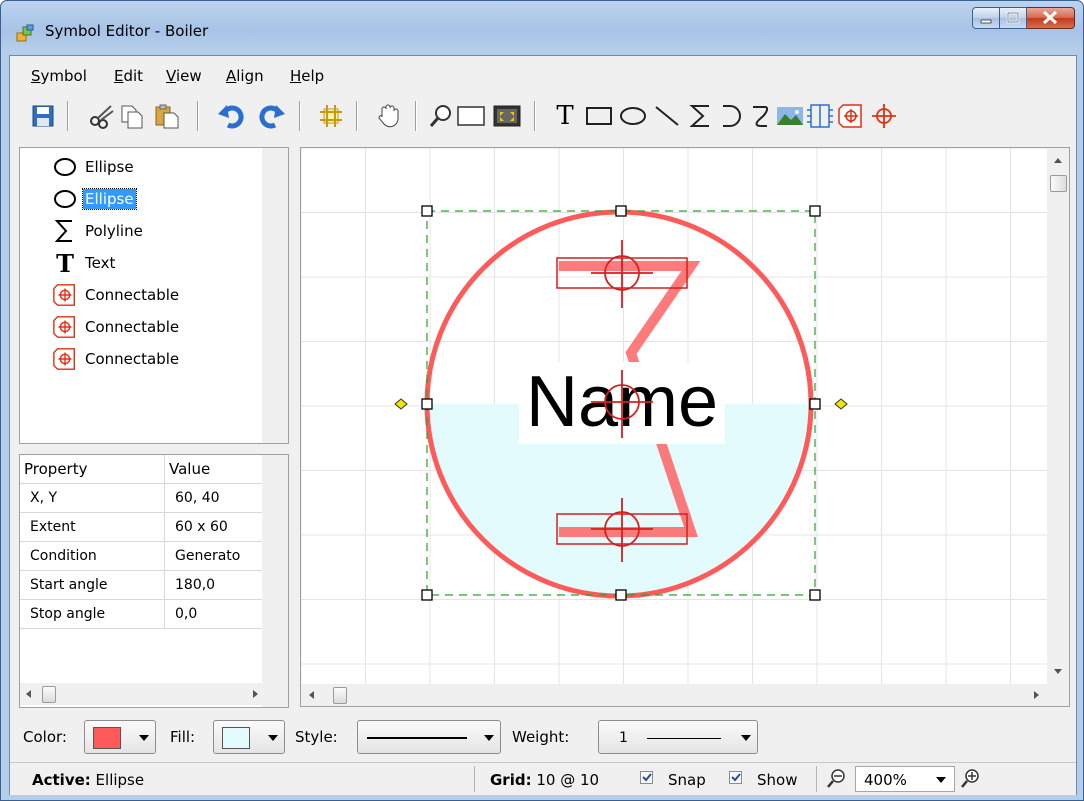  I want to click on property-row: Stop angle 0,0, so click(142, 614).